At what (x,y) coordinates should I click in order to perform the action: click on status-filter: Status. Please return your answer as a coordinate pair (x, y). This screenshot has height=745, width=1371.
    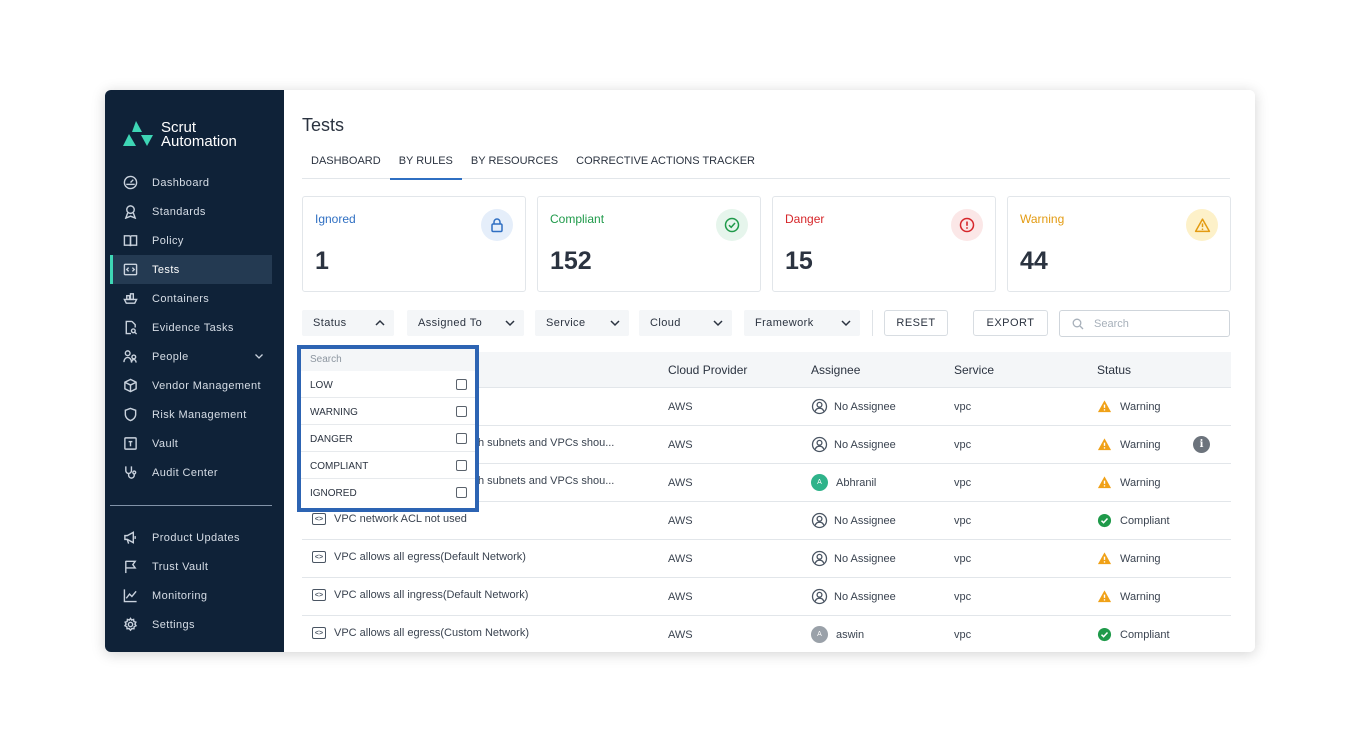
    Looking at the image, I should click on (348, 323).